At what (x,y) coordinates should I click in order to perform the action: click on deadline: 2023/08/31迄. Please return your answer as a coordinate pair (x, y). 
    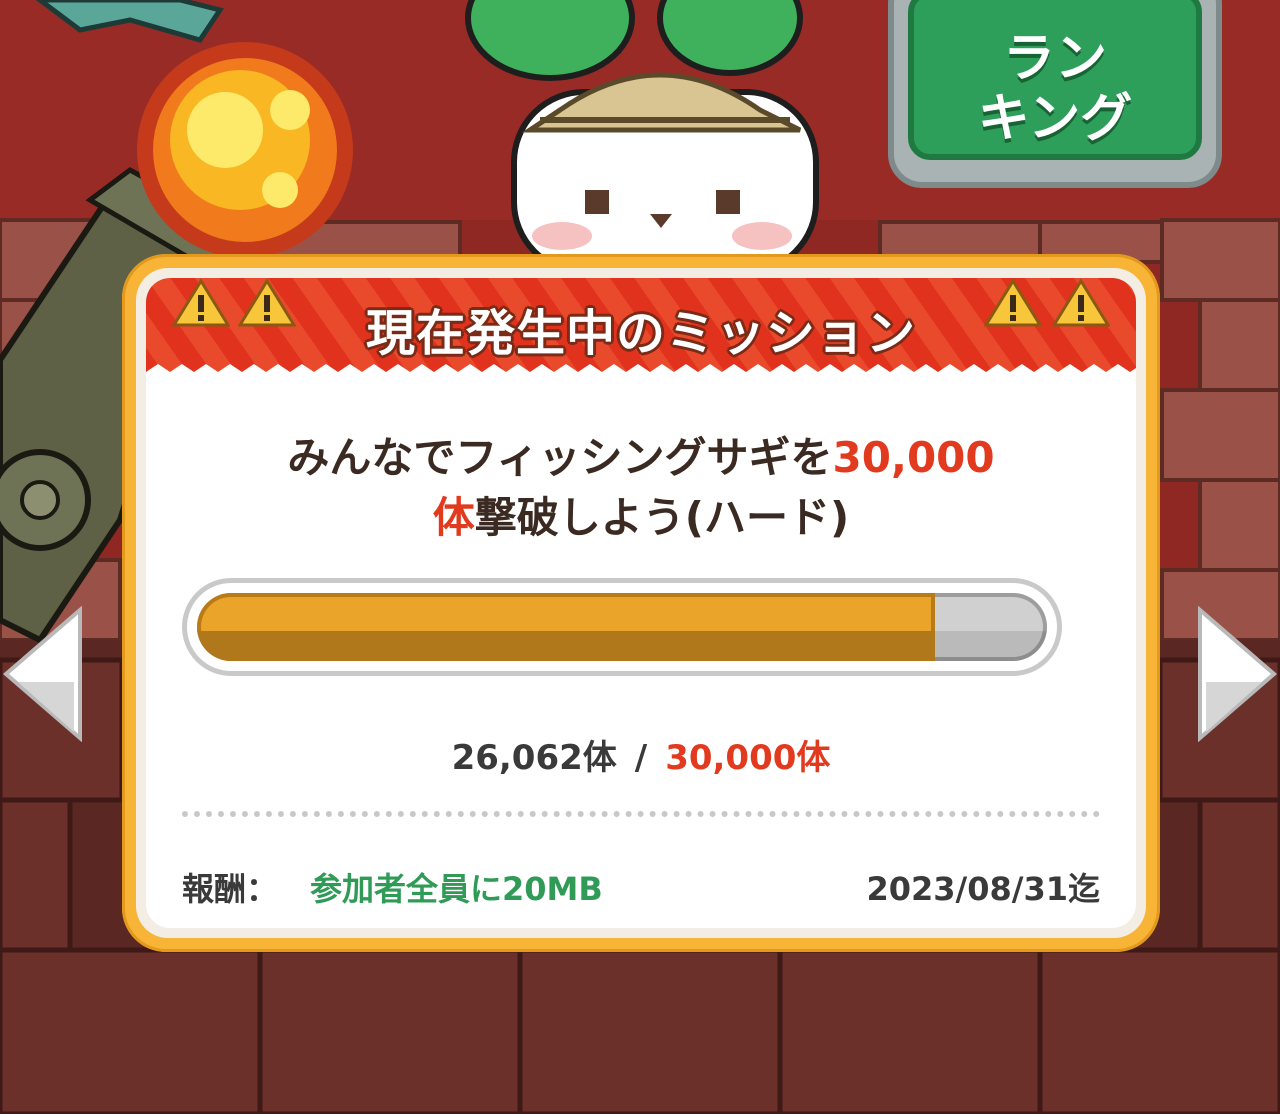
    Looking at the image, I should click on (983, 889).